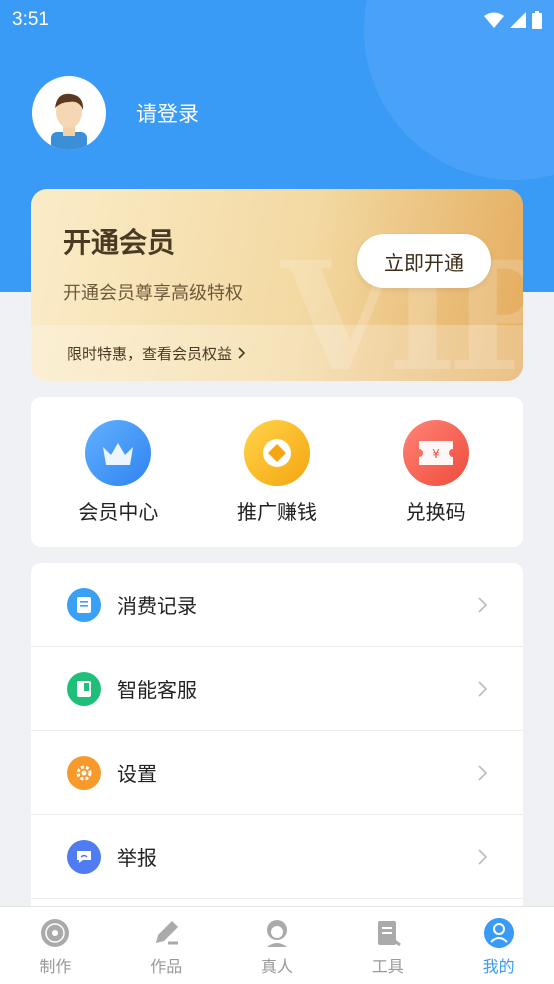  I want to click on gear-icon, so click(84, 772).